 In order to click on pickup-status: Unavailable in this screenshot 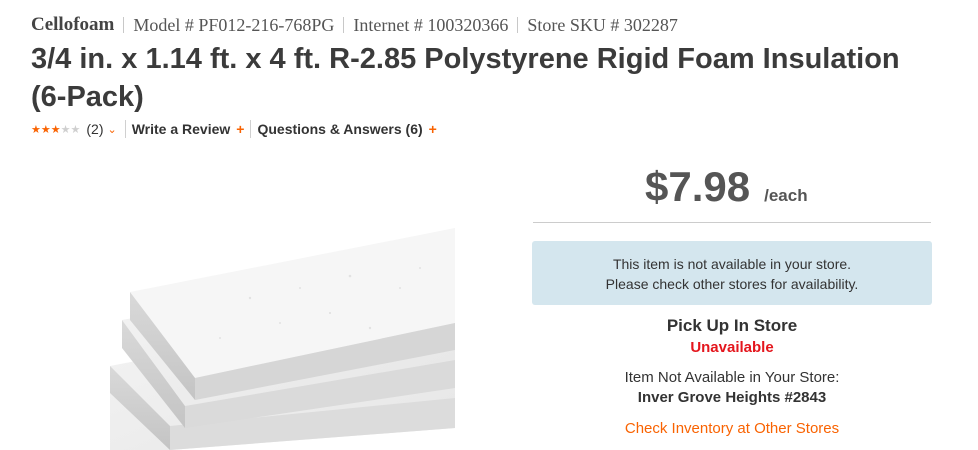, I will do `click(732, 347)`.